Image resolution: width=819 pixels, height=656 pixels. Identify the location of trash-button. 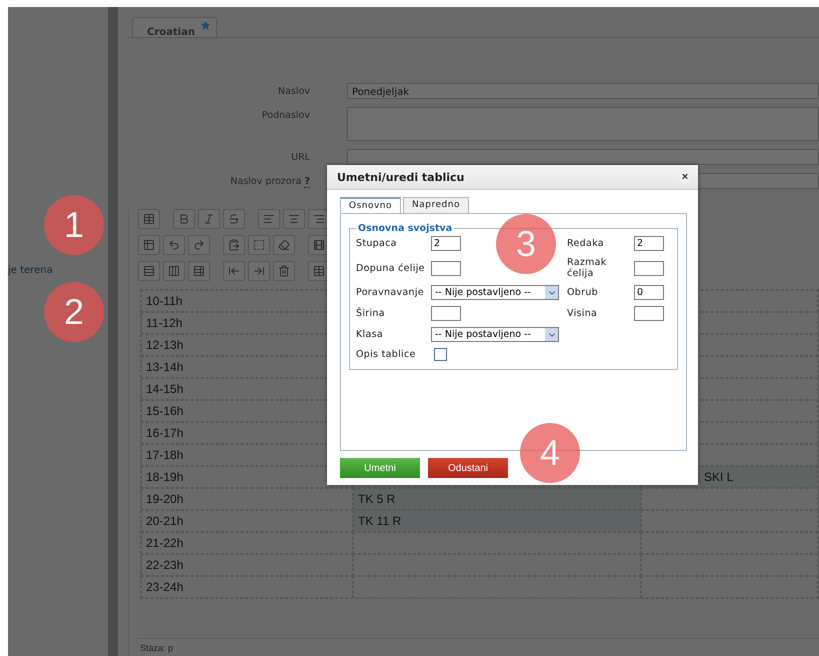
(284, 271).